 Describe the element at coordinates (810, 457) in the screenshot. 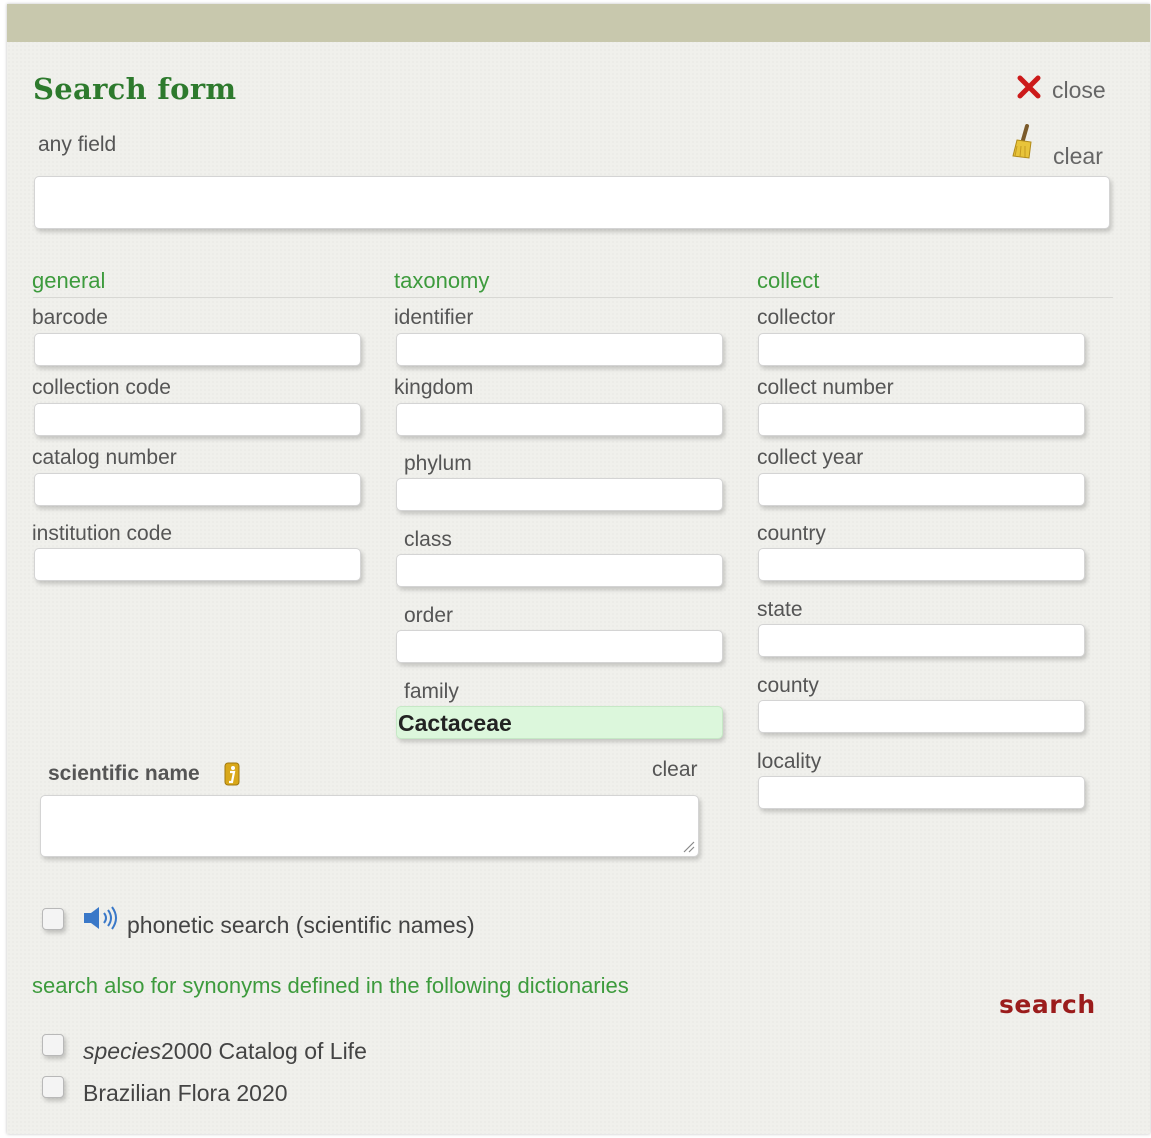

I see `collect-year-label: collect year` at that location.